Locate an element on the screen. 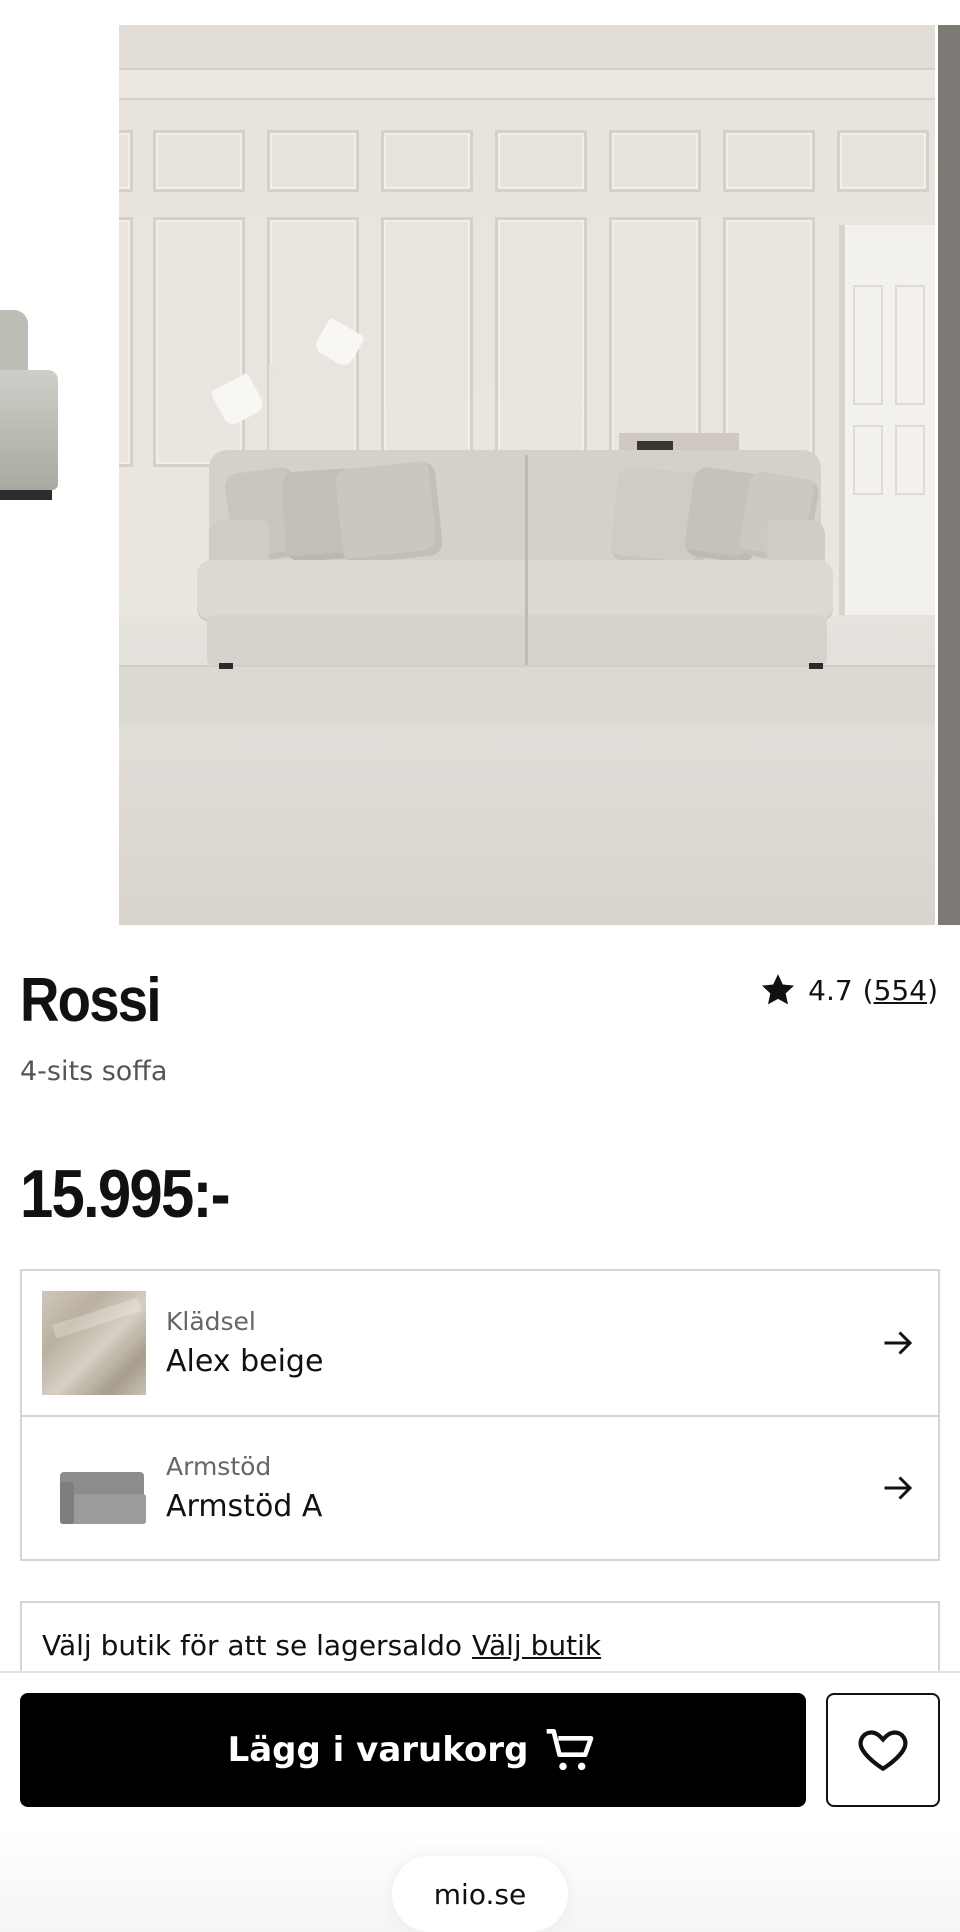 This screenshot has height=1932, width=960. product-price: 15.995:- is located at coordinates (125, 1194).